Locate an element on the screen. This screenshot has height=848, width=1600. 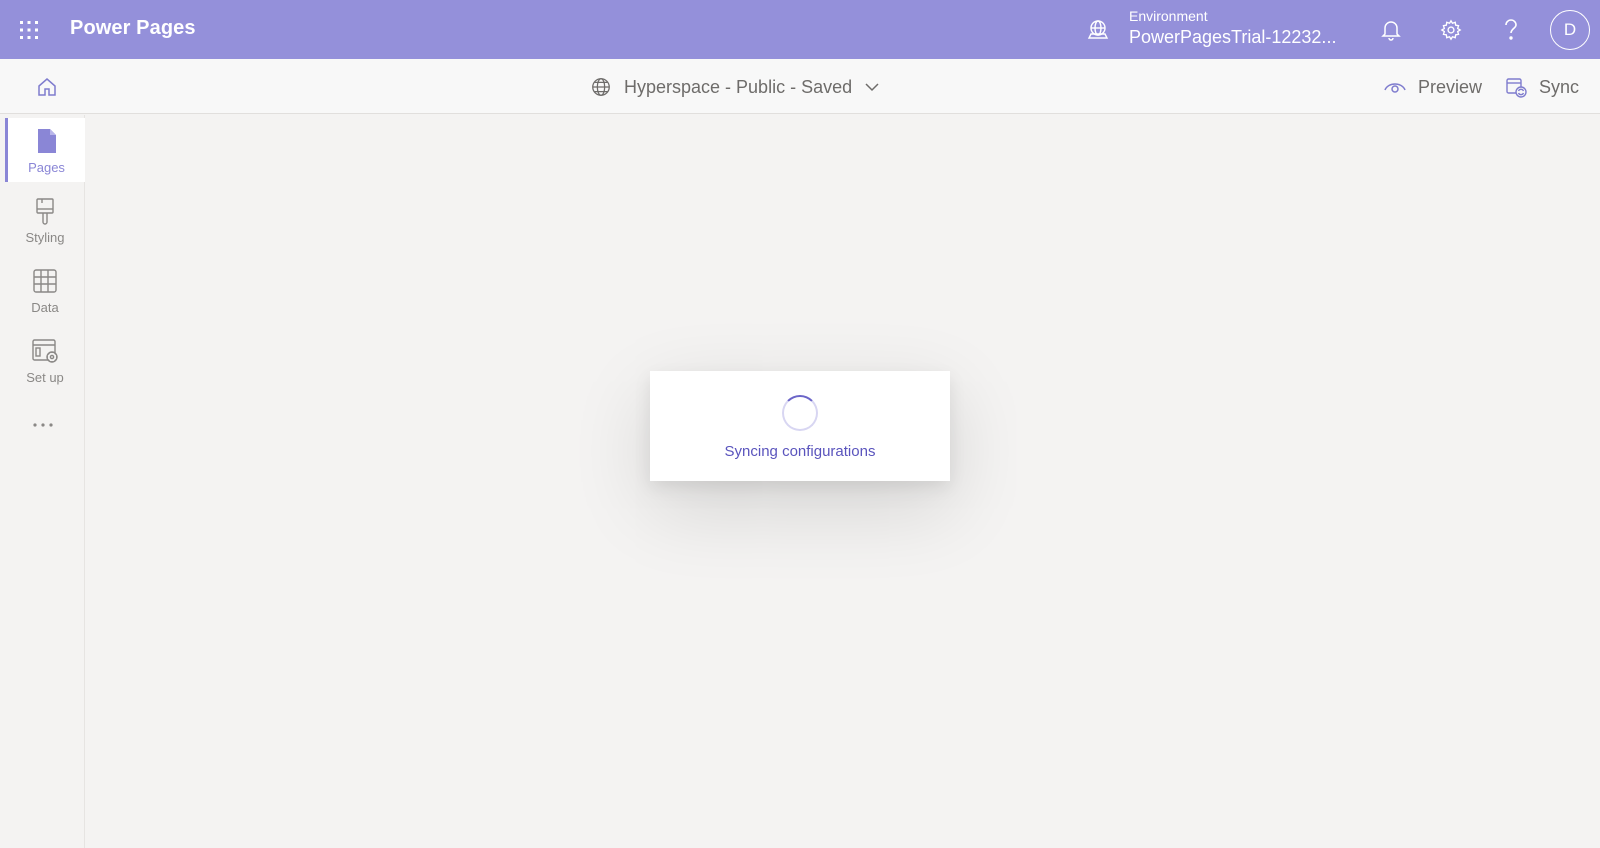
environment-label: Environment is located at coordinates (1168, 16).